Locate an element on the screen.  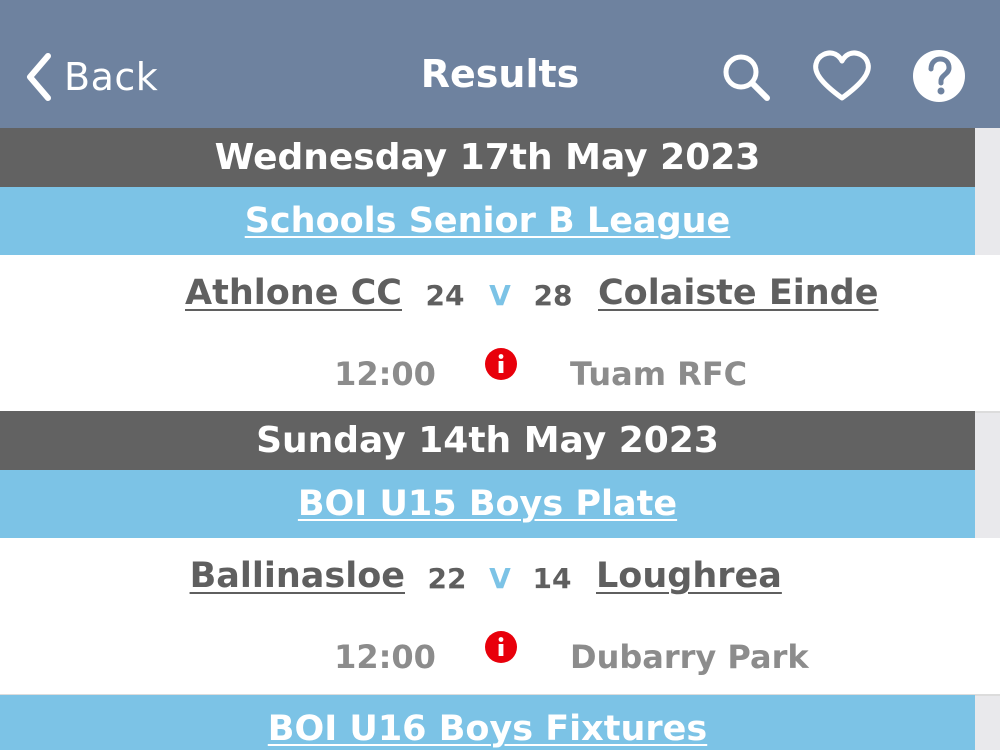
date-header: Wednesday 17th May 2023 is located at coordinates (487, 157).